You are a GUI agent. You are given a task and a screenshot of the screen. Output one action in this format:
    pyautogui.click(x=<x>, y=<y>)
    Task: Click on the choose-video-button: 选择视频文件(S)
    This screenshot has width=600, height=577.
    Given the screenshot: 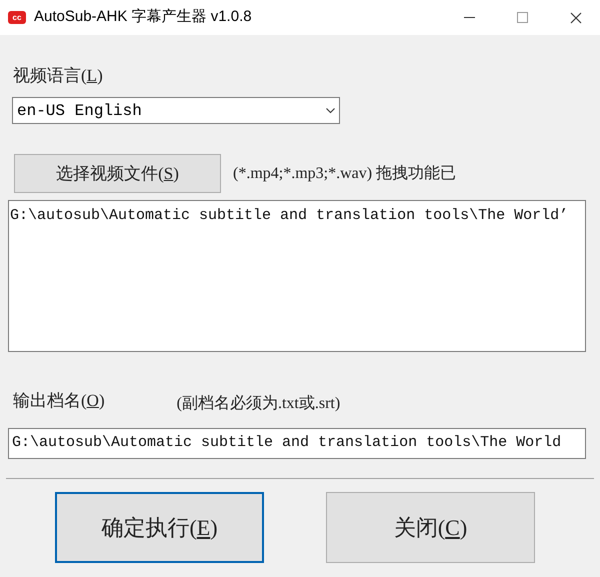 What is the action you would take?
    pyautogui.click(x=117, y=173)
    